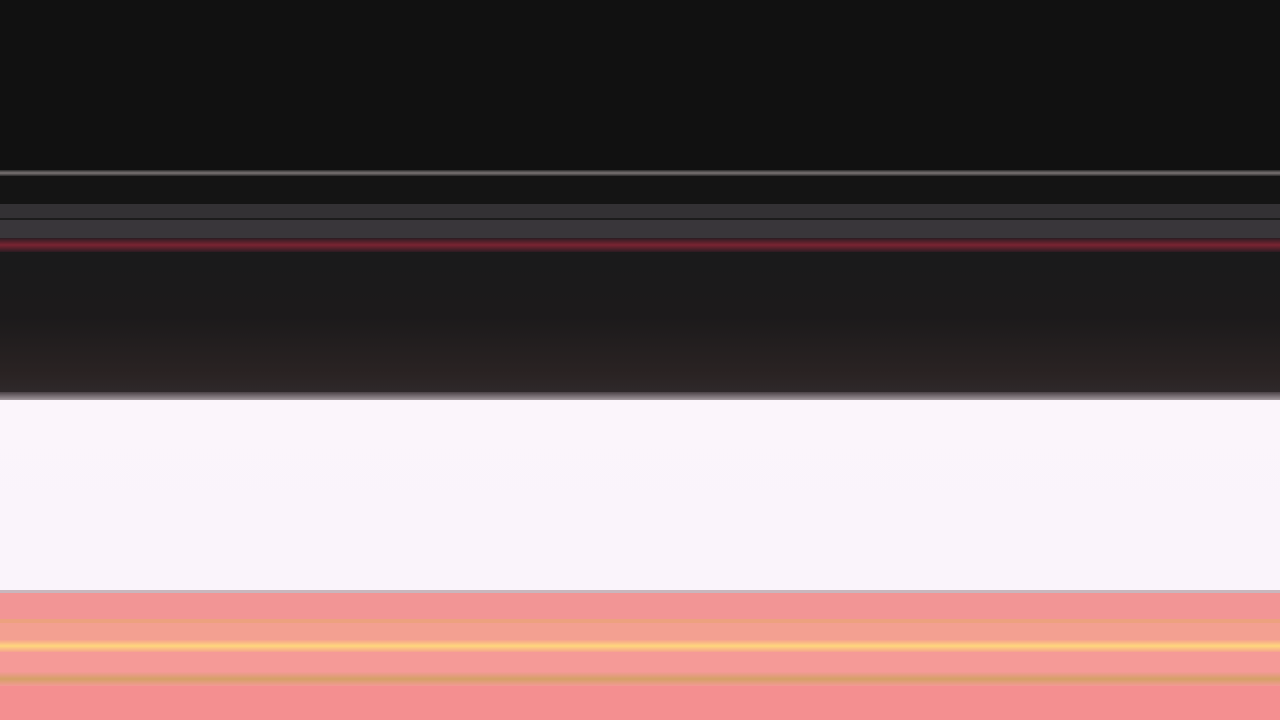 This screenshot has width=1280, height=720. I want to click on mid-edge-highlight, so click(640, 396).